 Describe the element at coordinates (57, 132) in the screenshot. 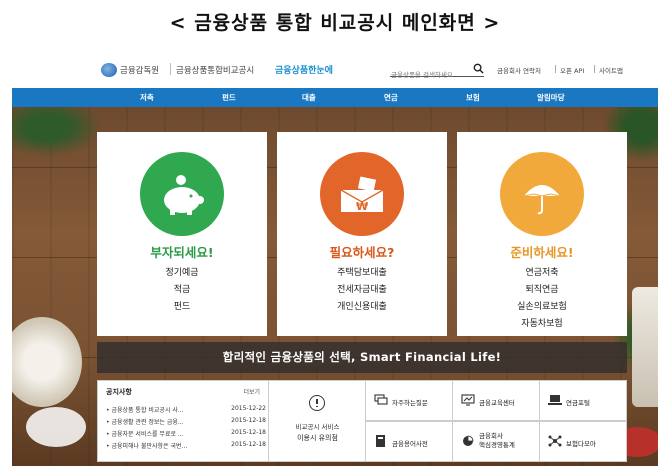

I see `pine-branch` at that location.